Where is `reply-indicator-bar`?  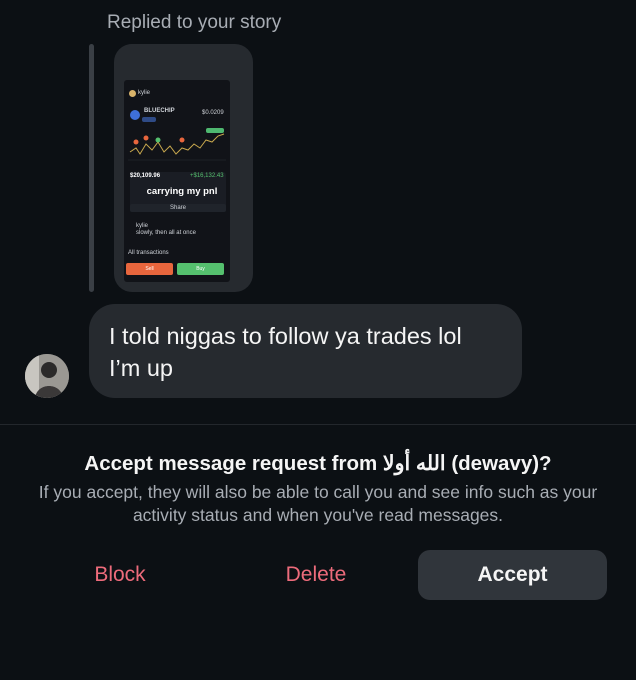
reply-indicator-bar is located at coordinates (91, 168).